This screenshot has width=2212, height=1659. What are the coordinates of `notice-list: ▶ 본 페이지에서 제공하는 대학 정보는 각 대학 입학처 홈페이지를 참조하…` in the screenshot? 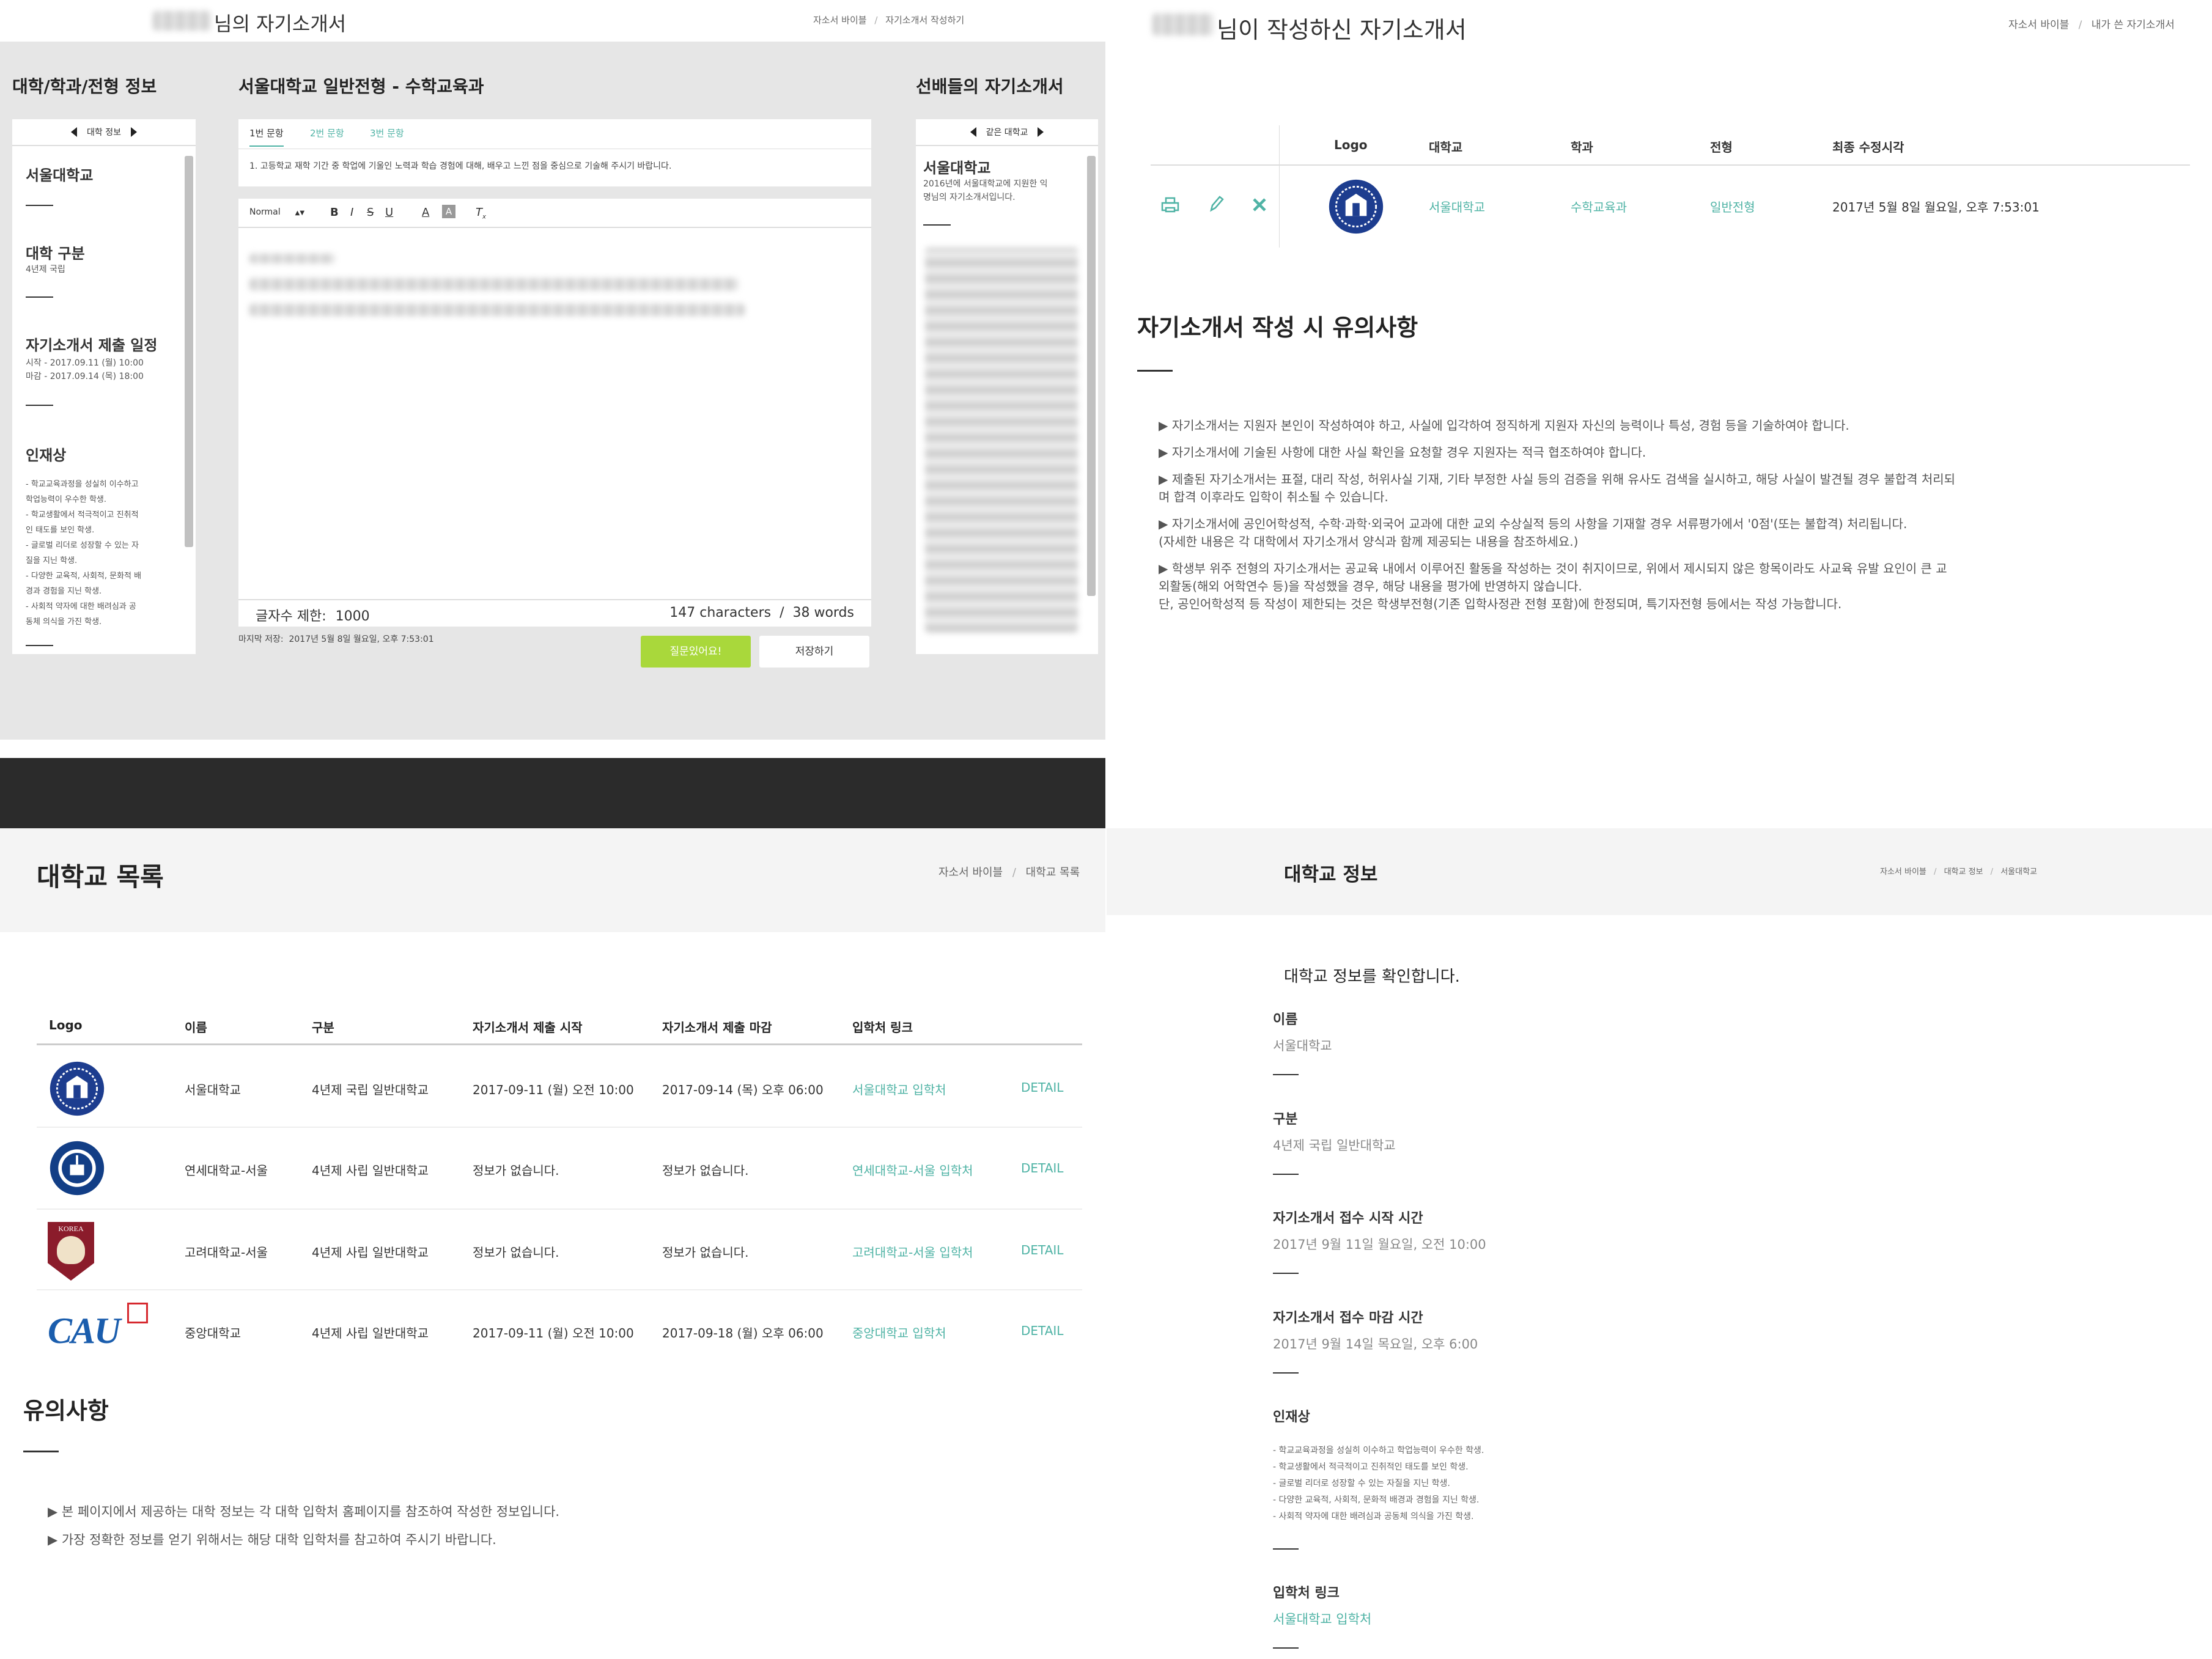 It's located at (303, 1526).